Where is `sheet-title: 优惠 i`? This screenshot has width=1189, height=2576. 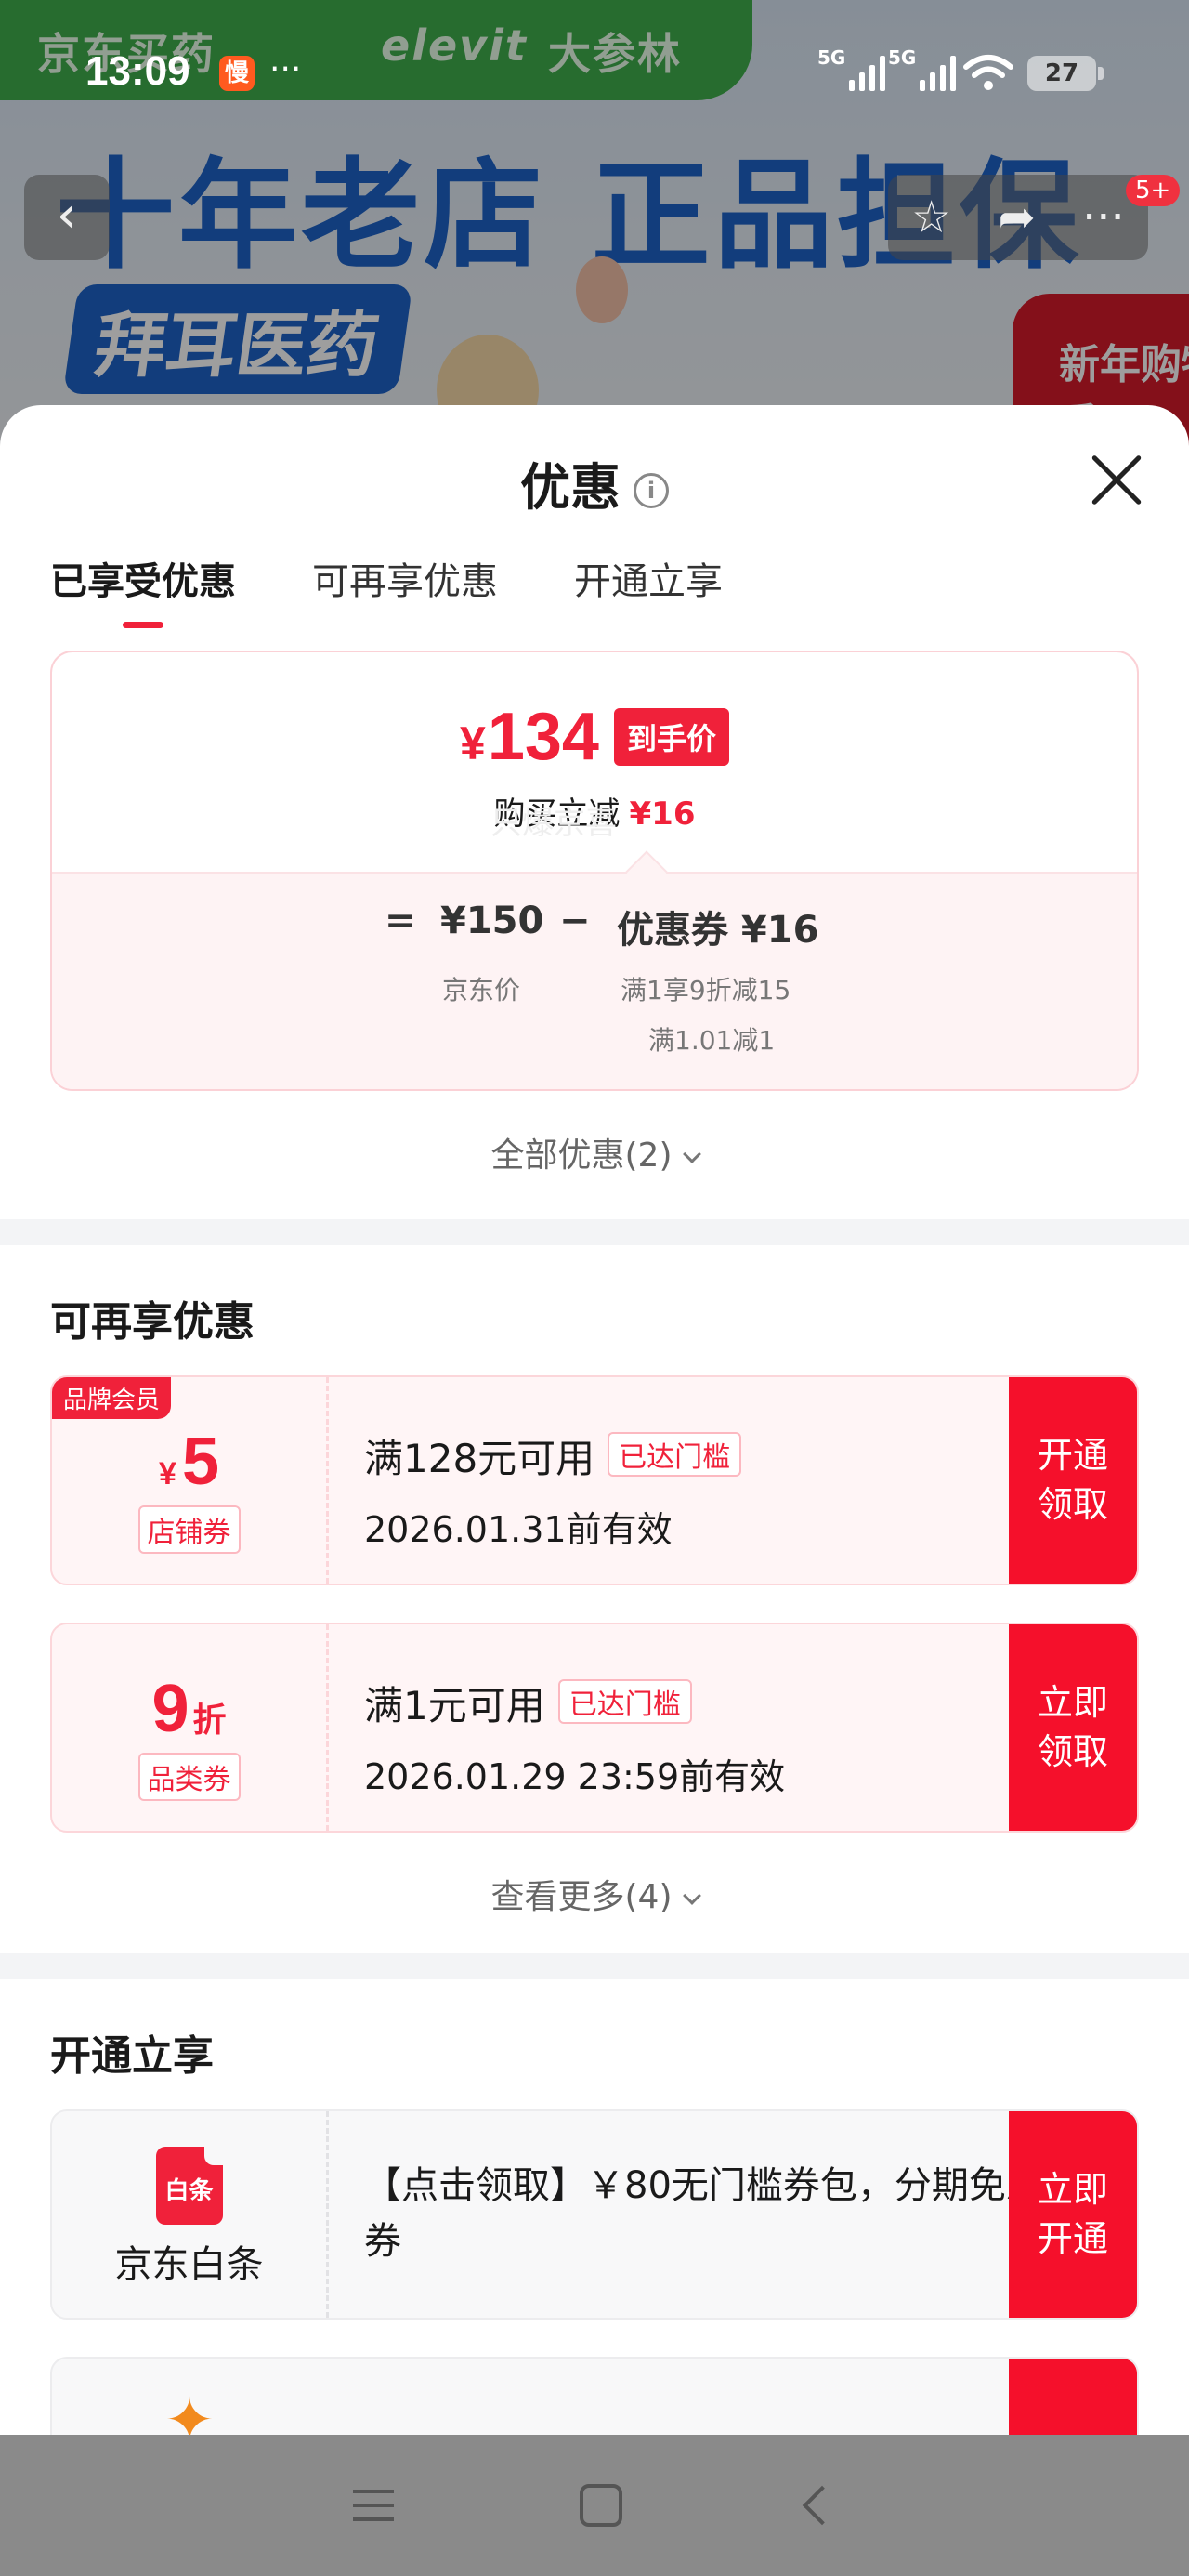
sheet-title: 优惠 i is located at coordinates (594, 482).